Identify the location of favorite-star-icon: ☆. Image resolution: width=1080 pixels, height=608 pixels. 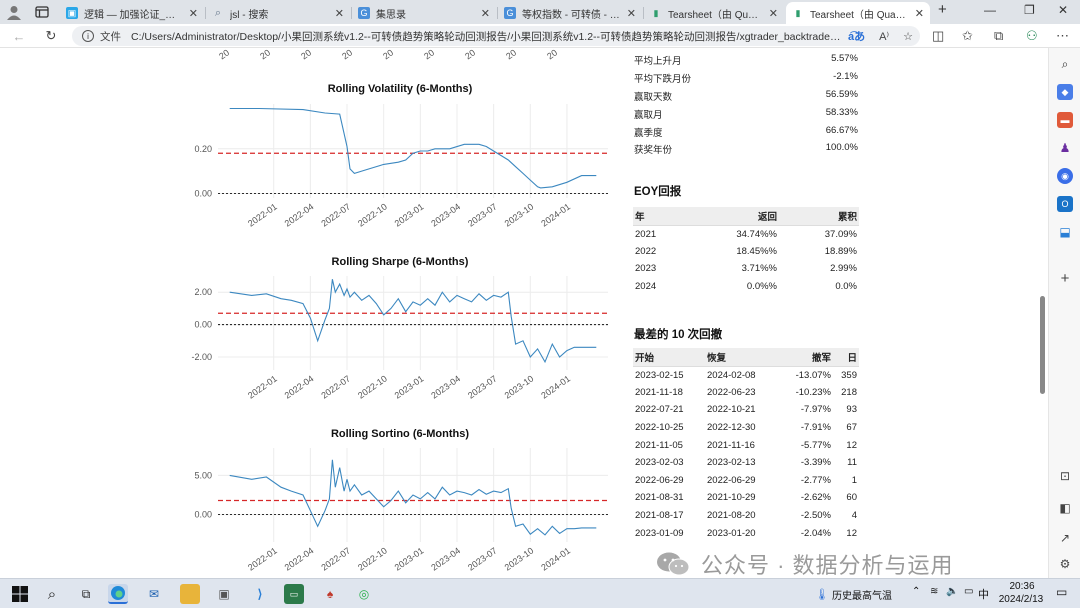
(908, 36).